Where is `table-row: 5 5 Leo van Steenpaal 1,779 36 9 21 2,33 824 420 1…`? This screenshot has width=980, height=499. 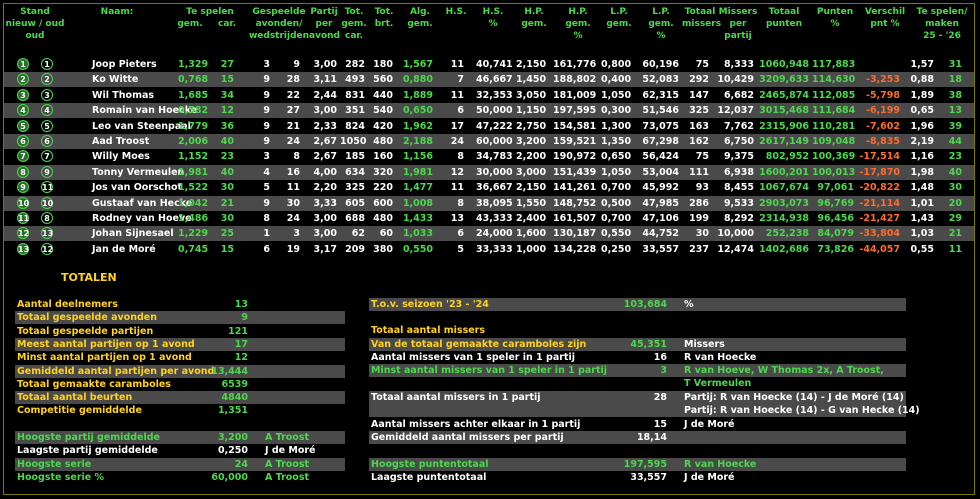 table-row: 5 5 Leo van Steenpaal 1,779 36 9 21 2,33 824 420 1… is located at coordinates (489, 126).